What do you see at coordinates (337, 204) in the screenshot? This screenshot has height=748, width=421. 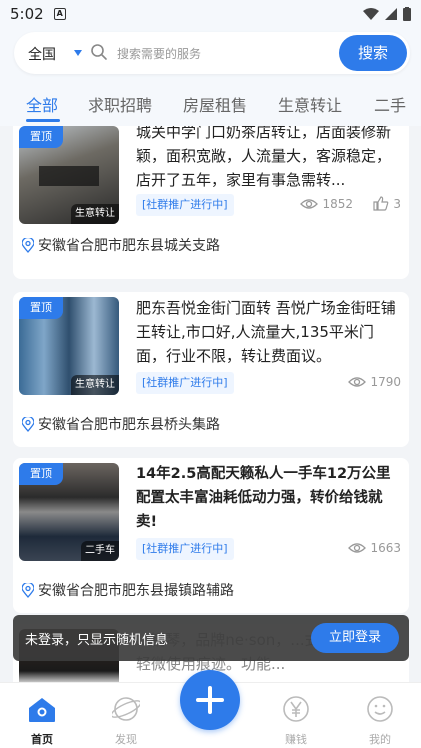 I see `view-count-value: 1852` at bounding box center [337, 204].